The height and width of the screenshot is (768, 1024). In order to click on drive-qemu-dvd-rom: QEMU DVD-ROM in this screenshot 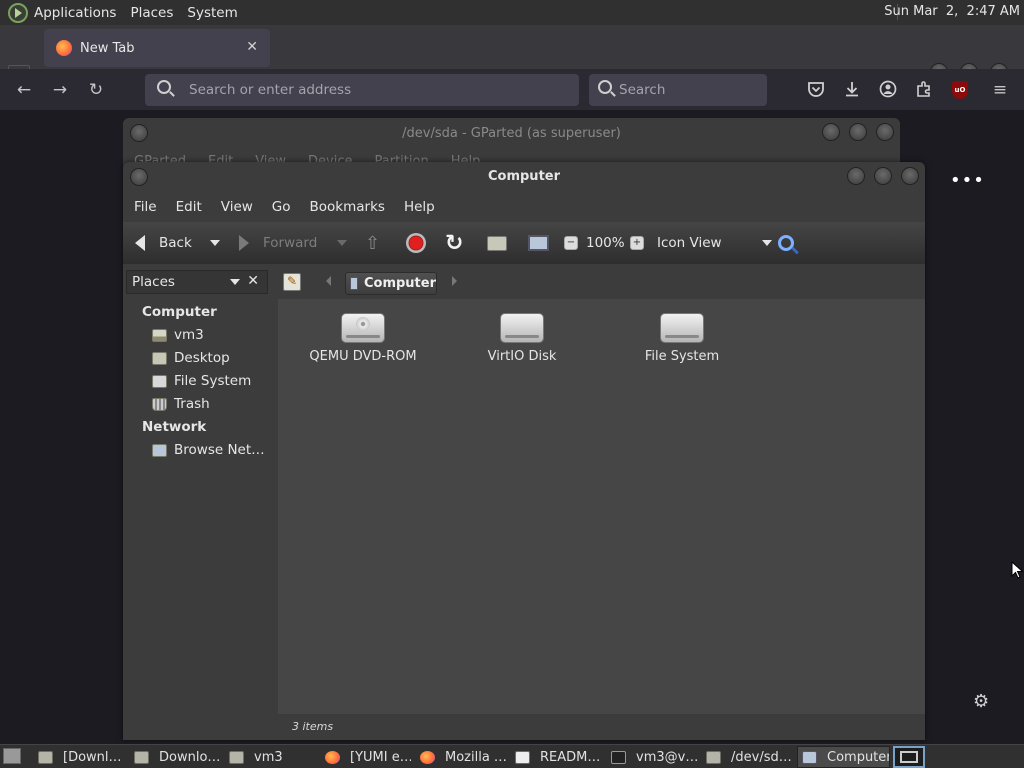, I will do `click(363, 338)`.